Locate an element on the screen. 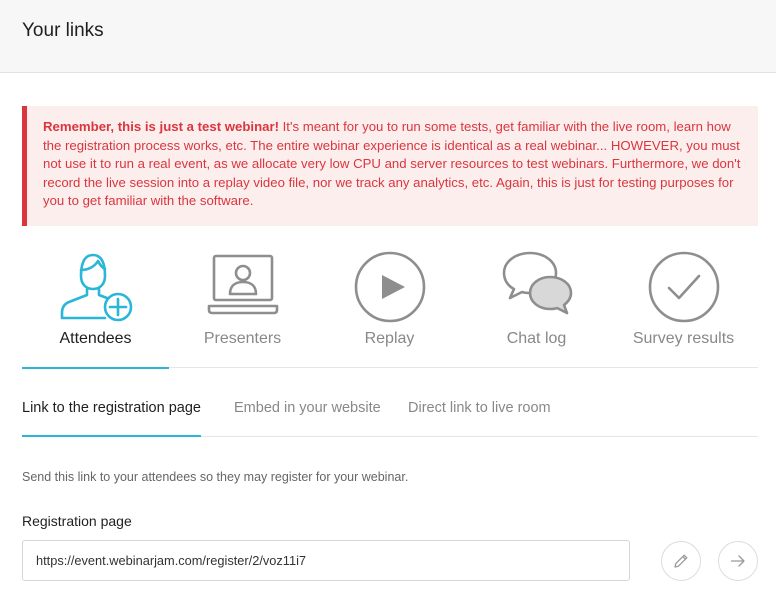 This screenshot has width=776, height=605. tab-registration-link: Link to the registration page is located at coordinates (111, 418).